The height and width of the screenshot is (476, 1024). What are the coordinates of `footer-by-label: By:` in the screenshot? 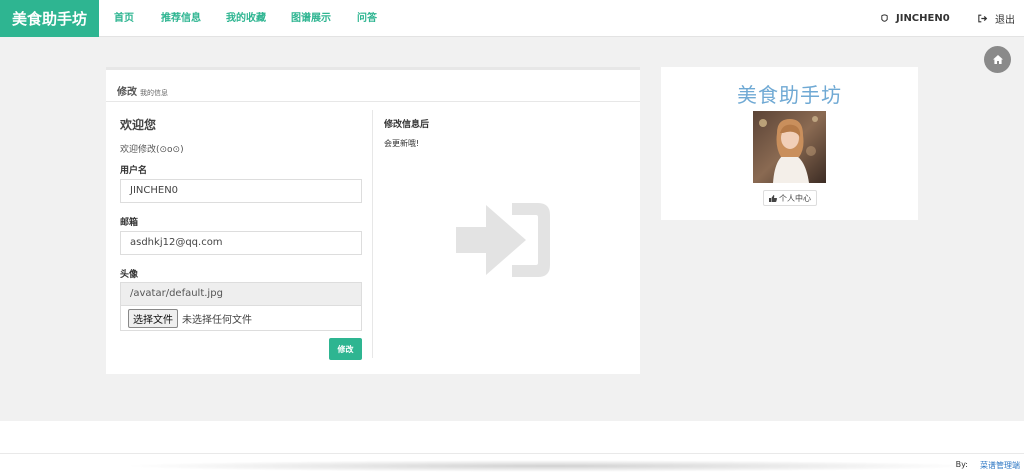 It's located at (961, 464).